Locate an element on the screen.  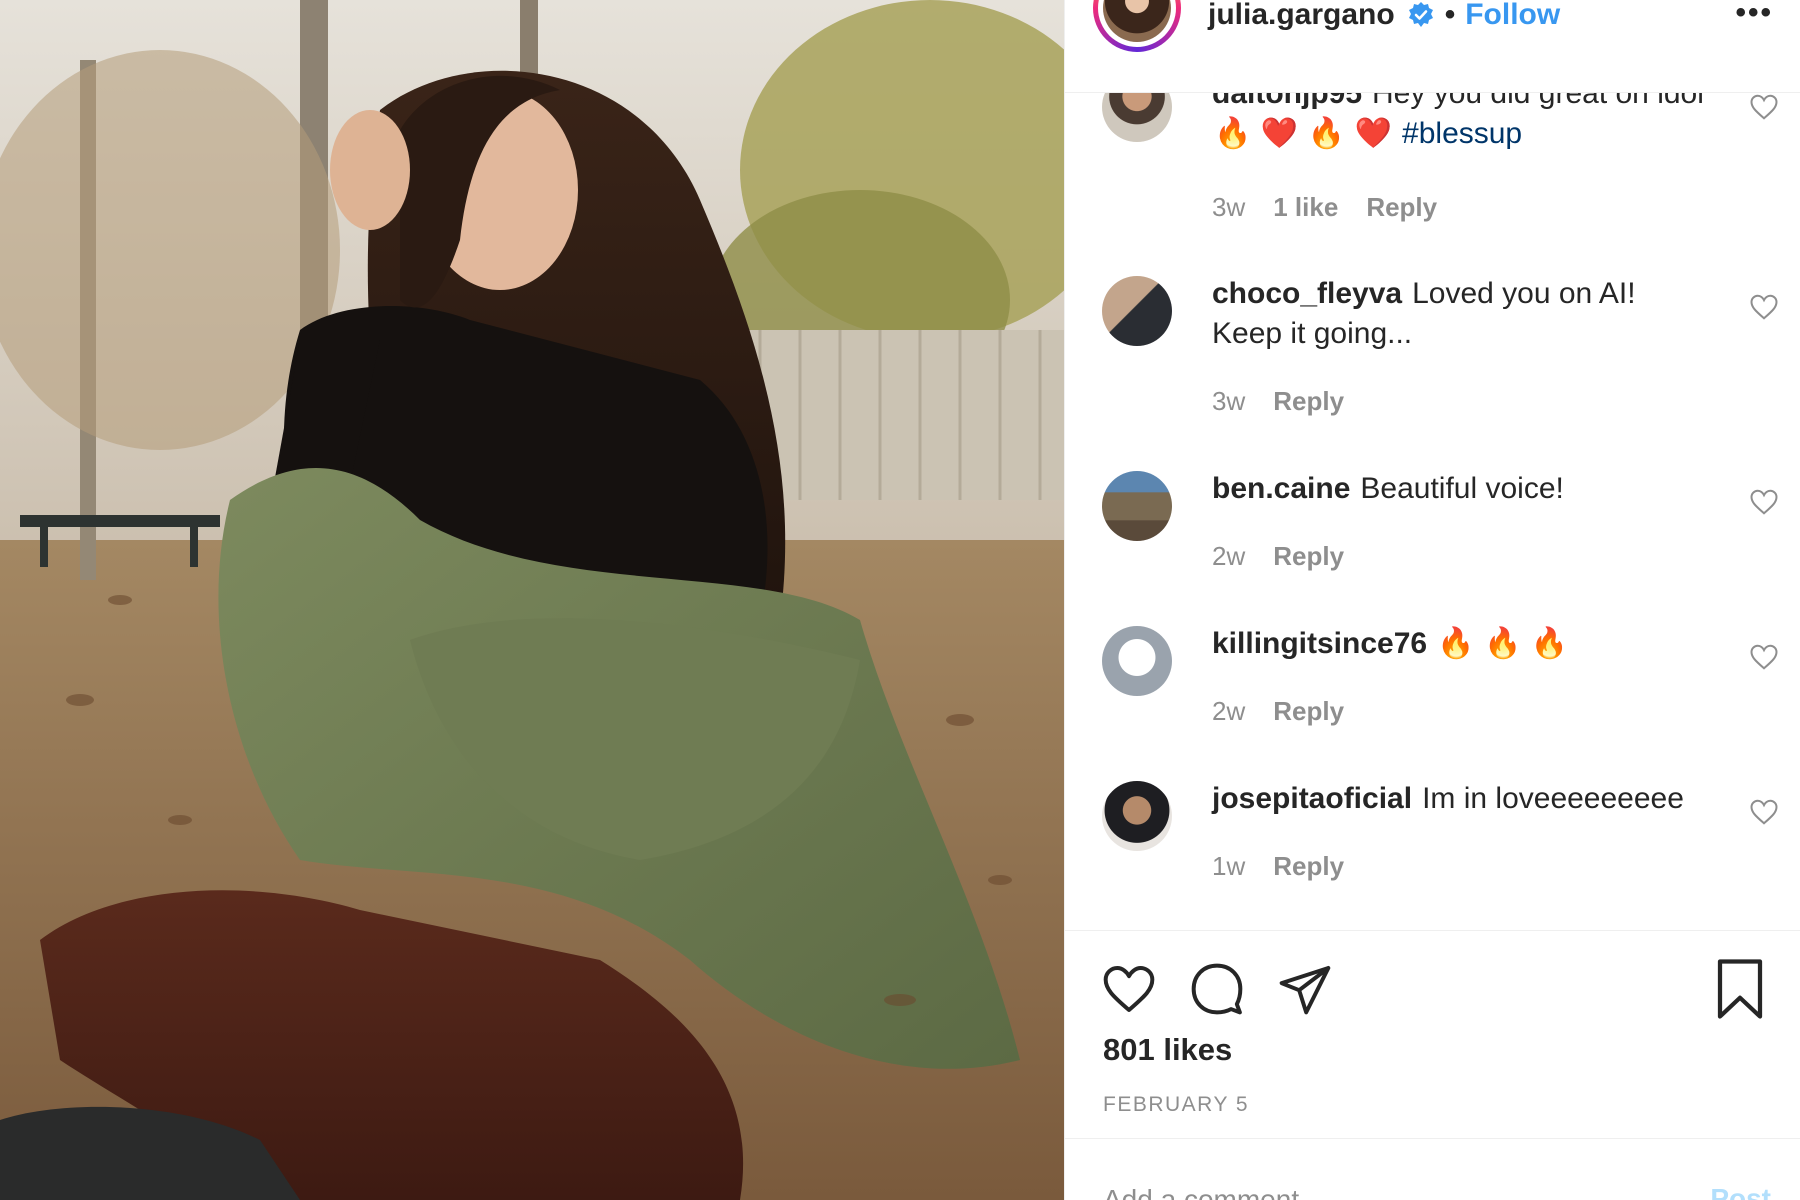
likes-count: 801 likes is located at coordinates (1167, 1050).